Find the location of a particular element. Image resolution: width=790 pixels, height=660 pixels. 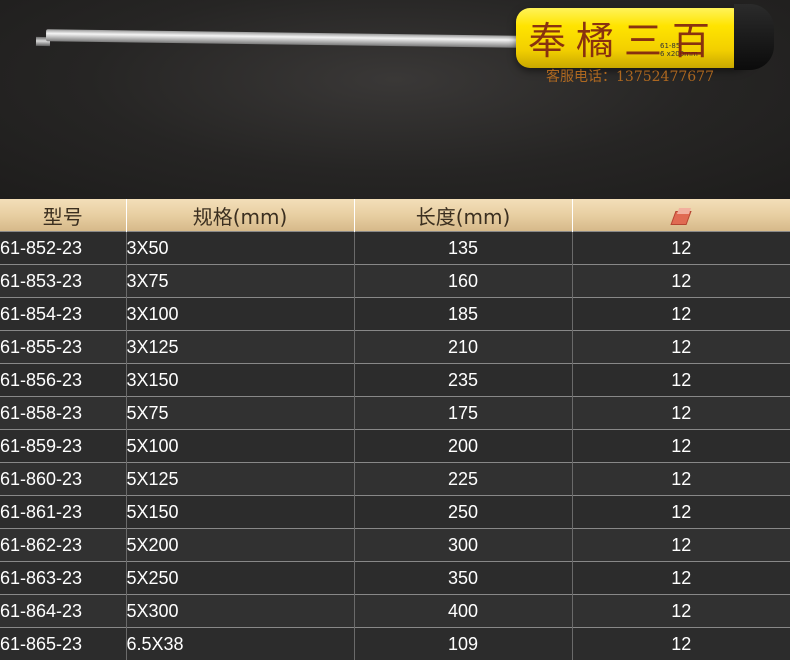

watermark-contact: 客服电话：13752477677 is located at coordinates (630, 76).